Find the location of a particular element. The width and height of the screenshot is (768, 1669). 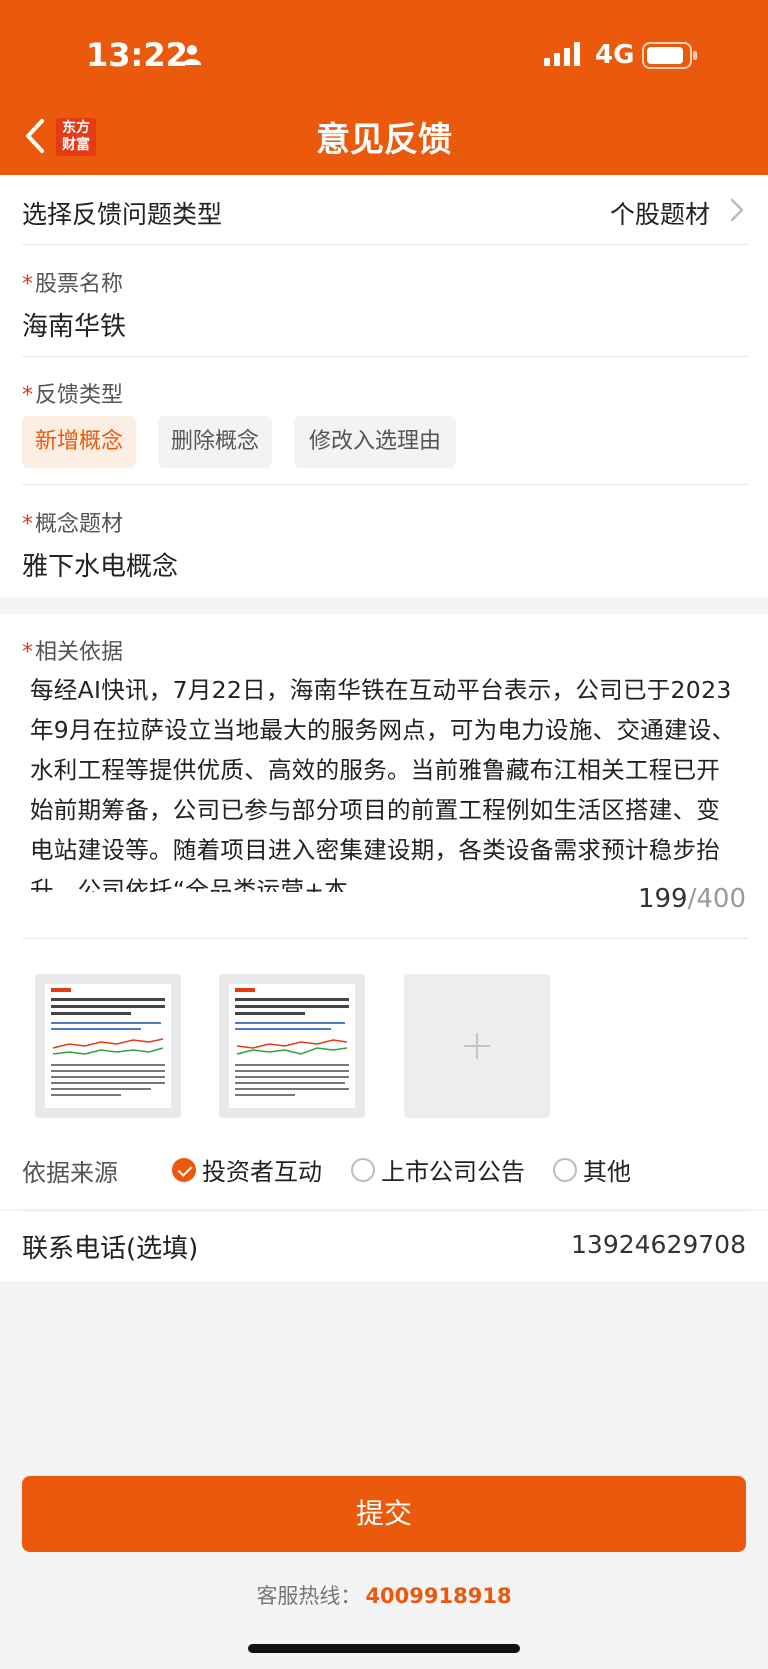

chevron-right-icon is located at coordinates (737, 210).